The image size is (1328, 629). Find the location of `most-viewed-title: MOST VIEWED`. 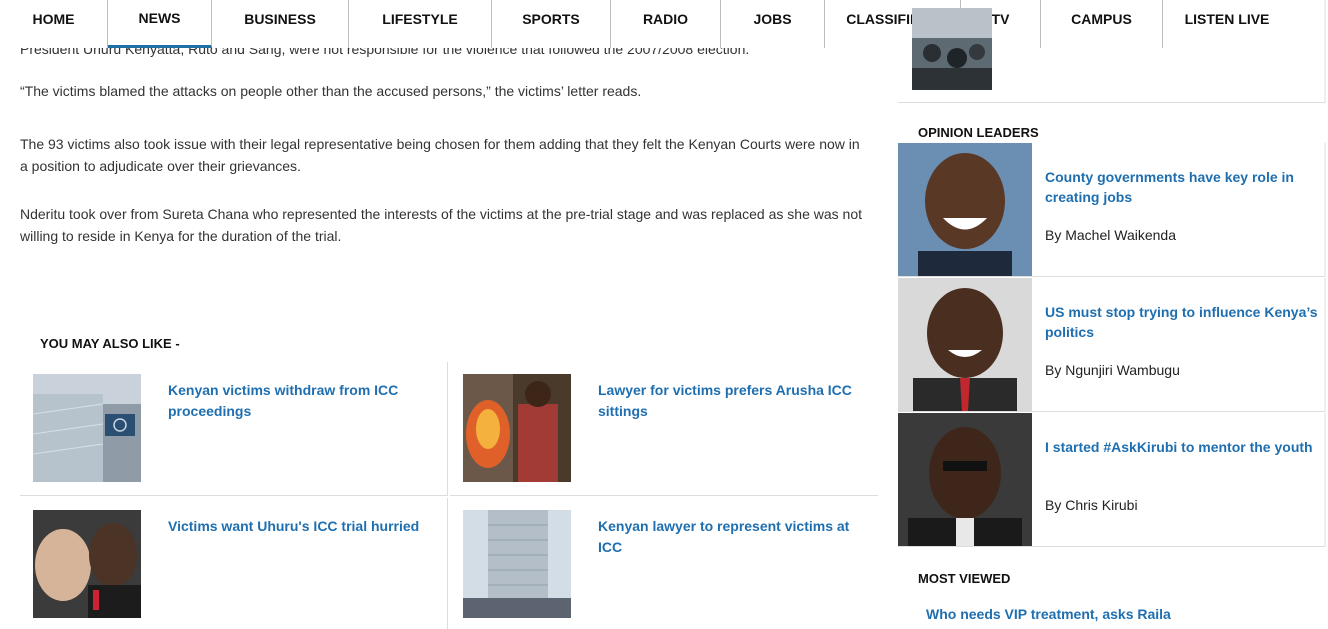

most-viewed-title: MOST VIEWED is located at coordinates (964, 578).